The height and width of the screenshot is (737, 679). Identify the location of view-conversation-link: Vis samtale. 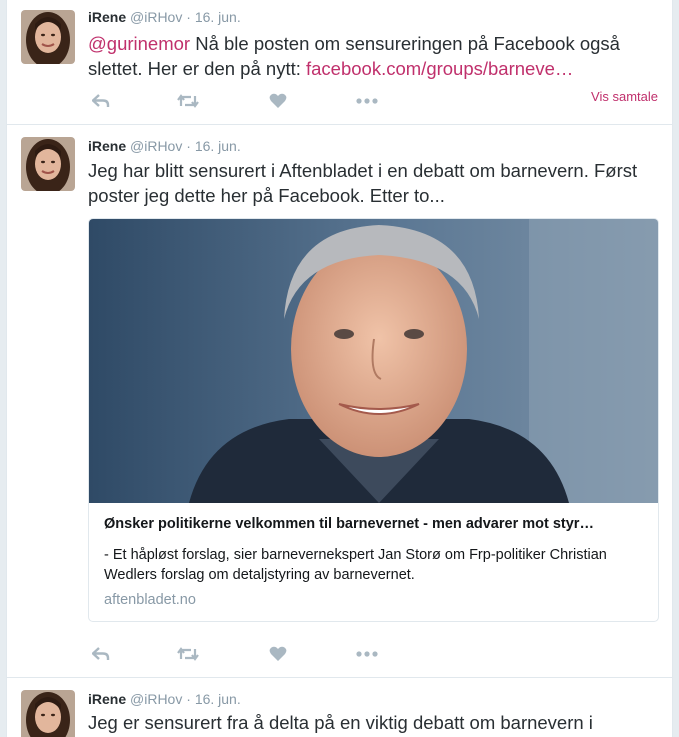
(624, 96).